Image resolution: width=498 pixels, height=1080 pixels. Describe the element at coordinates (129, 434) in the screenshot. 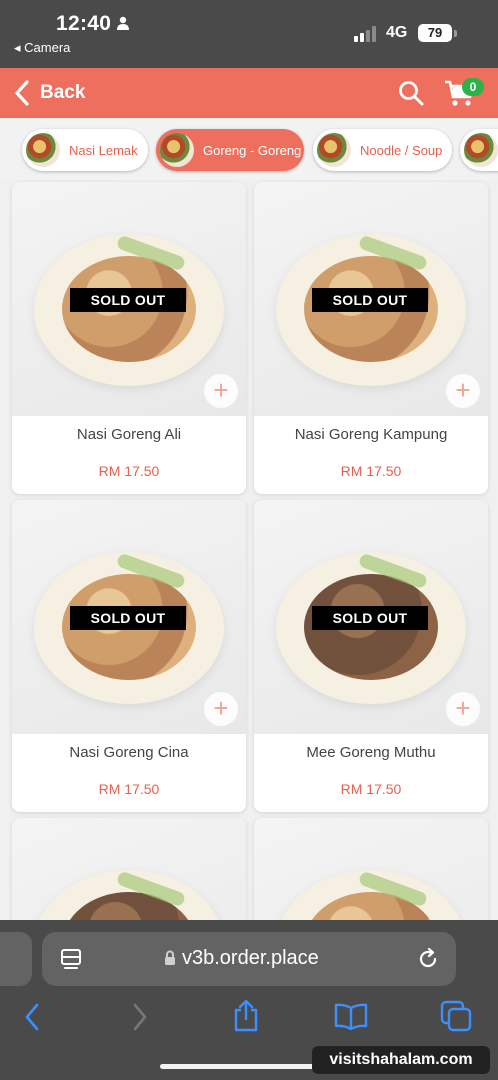

I see `product-name: Nasi Goreng Ali` at that location.